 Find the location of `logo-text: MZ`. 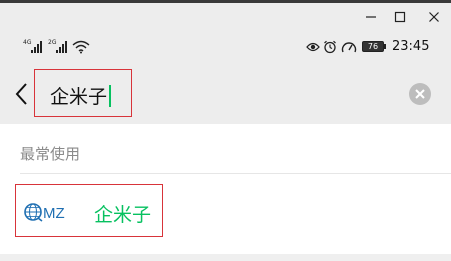

logo-text: MZ is located at coordinates (54, 213).